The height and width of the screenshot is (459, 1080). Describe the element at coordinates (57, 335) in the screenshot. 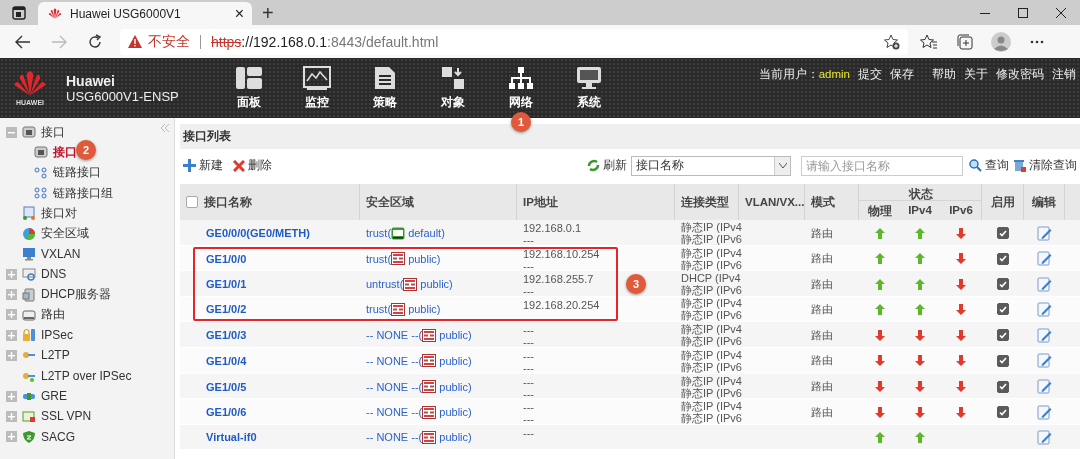

I see `sidebar-item: IPSec` at that location.